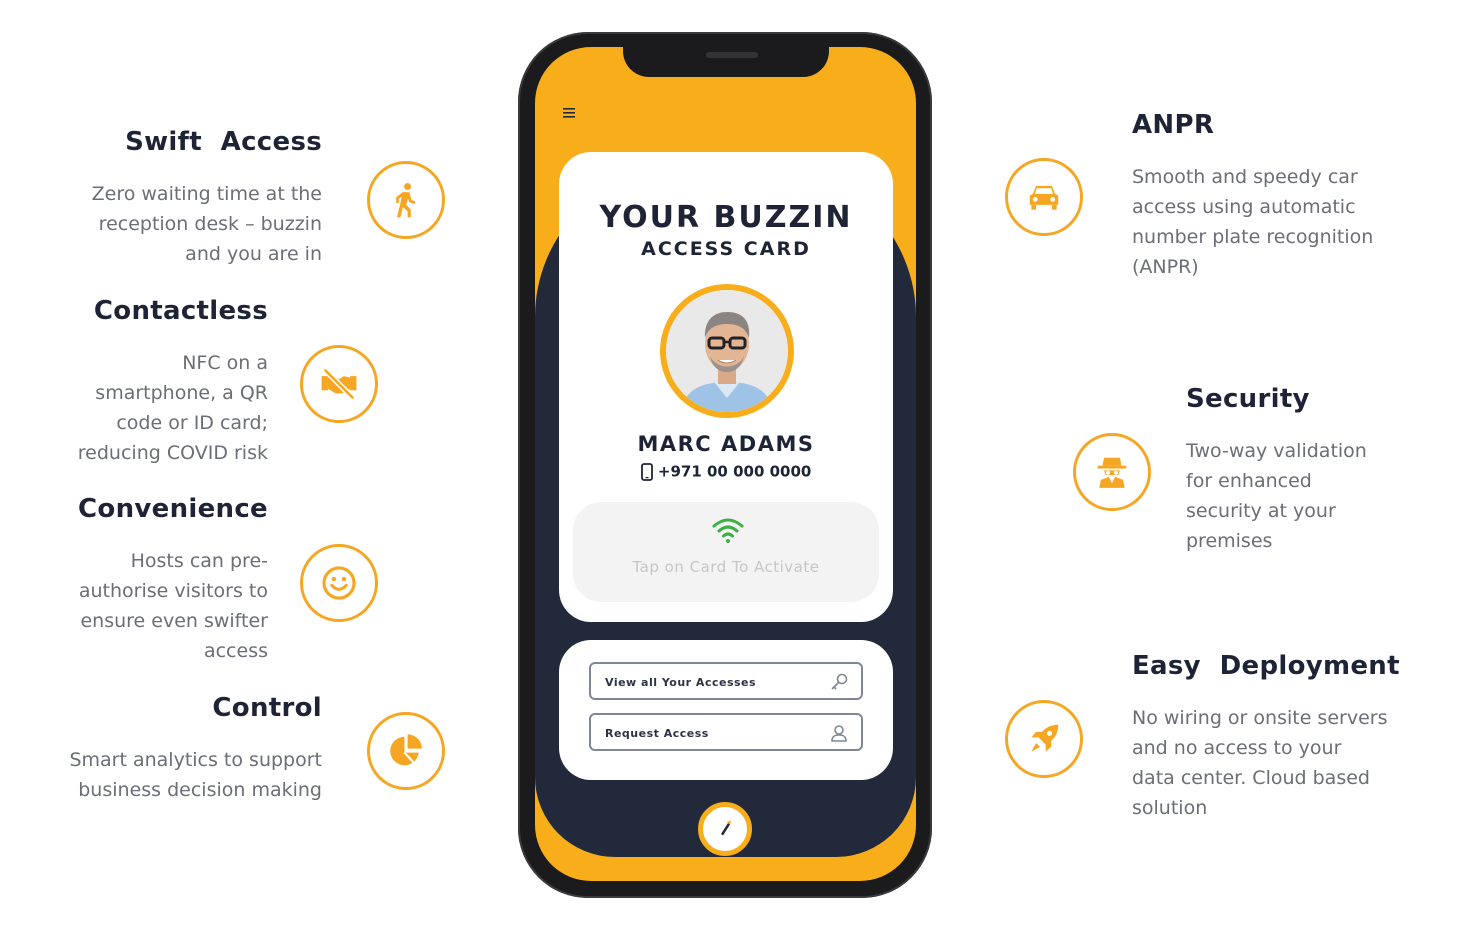  What do you see at coordinates (1276, 451) in the screenshot?
I see `feature-text-line: Two-way validation` at bounding box center [1276, 451].